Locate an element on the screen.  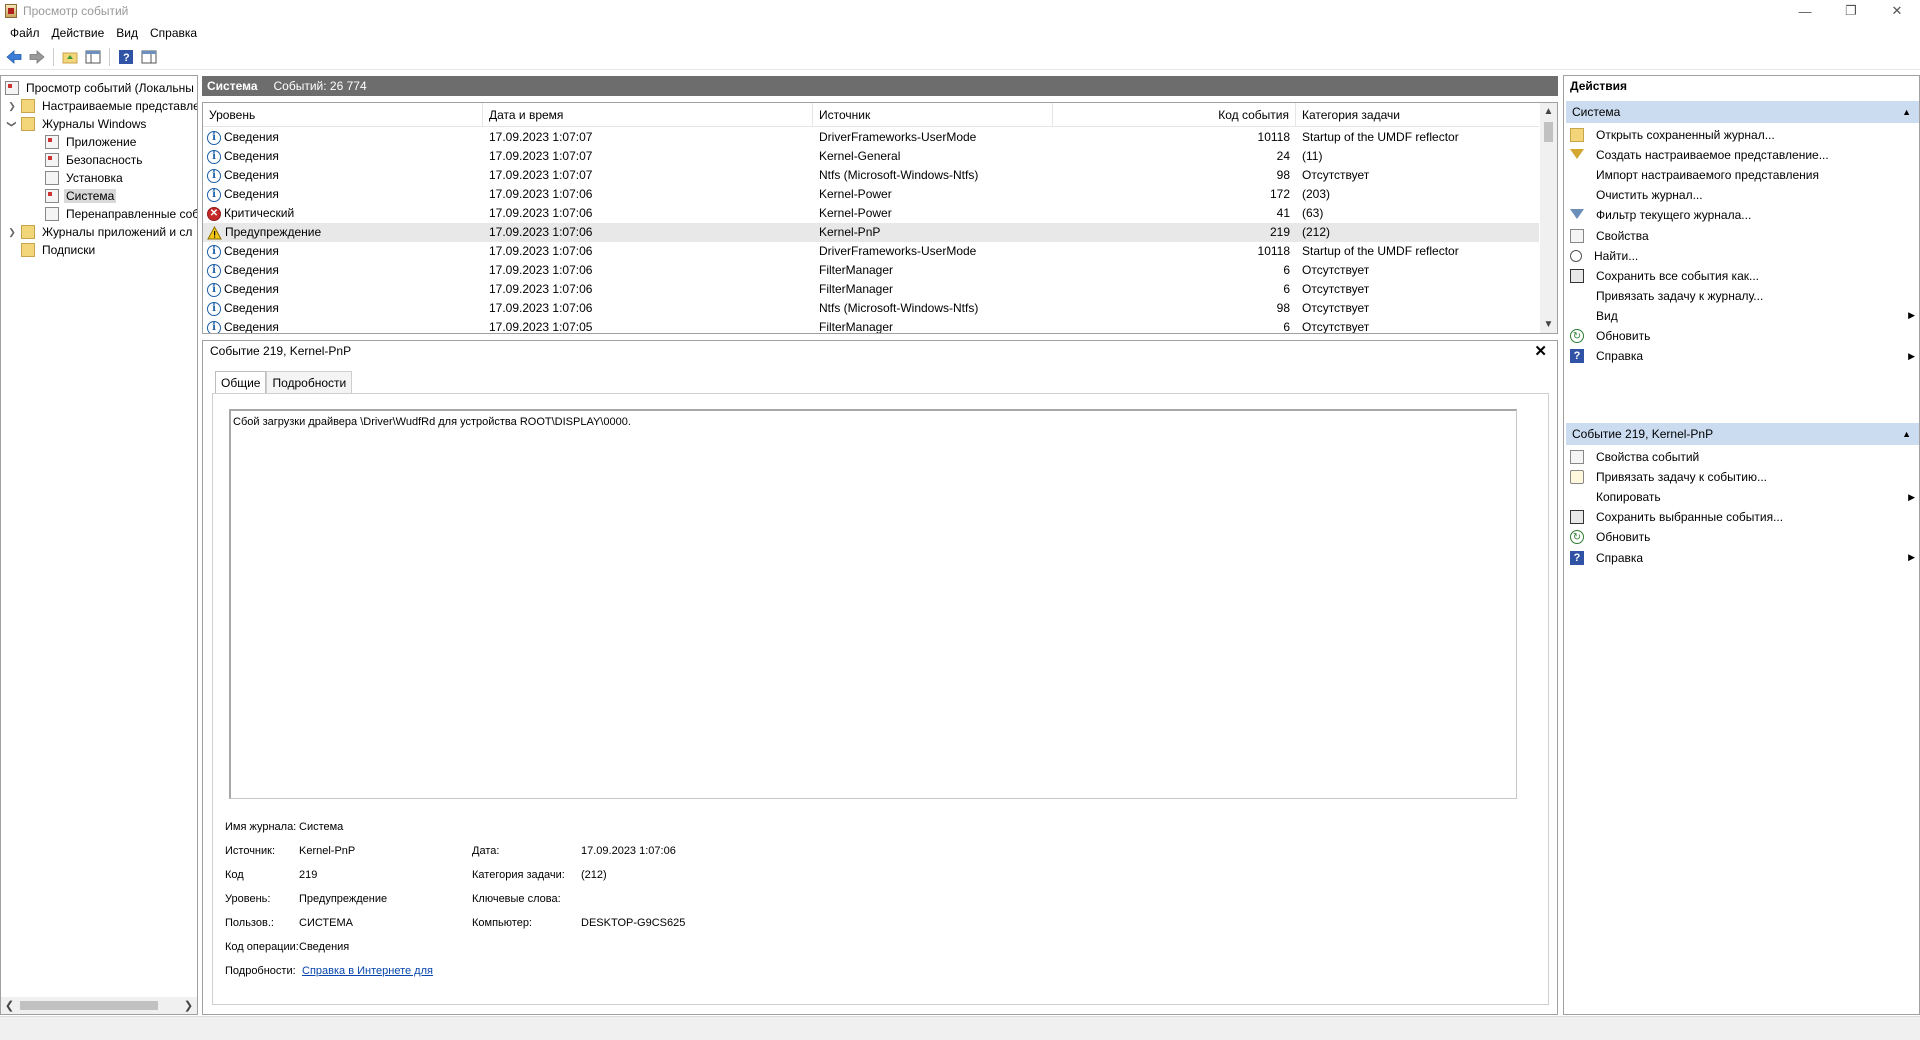
column-header-datetime: Дата и время is located at coordinates (648, 115).